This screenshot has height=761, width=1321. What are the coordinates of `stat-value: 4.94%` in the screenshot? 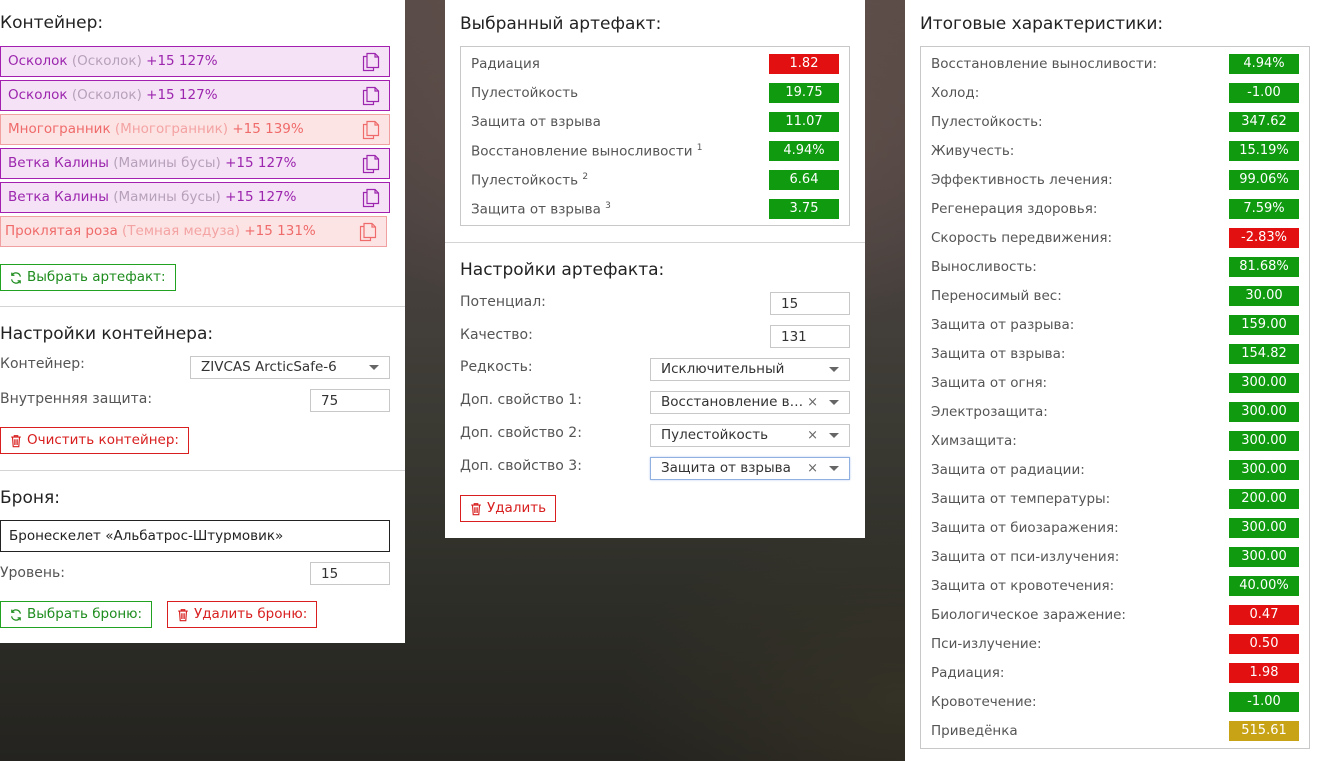 It's located at (1264, 64).